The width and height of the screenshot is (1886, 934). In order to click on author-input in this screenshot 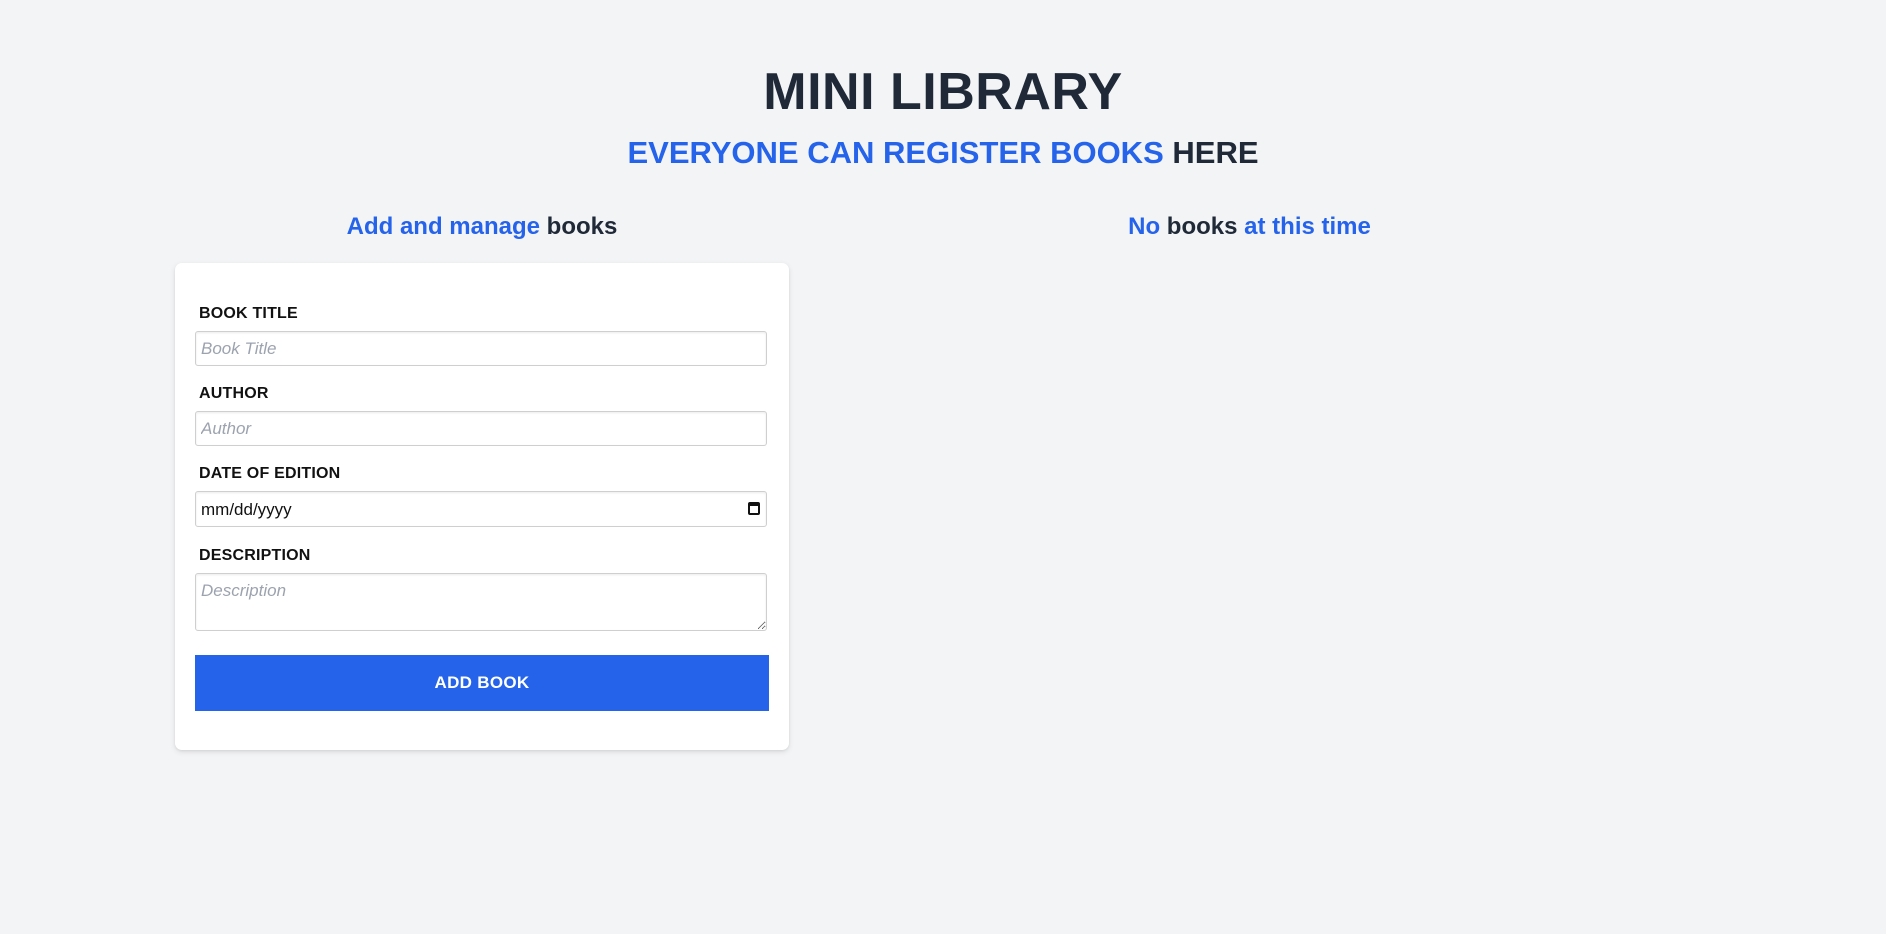, I will do `click(481, 428)`.